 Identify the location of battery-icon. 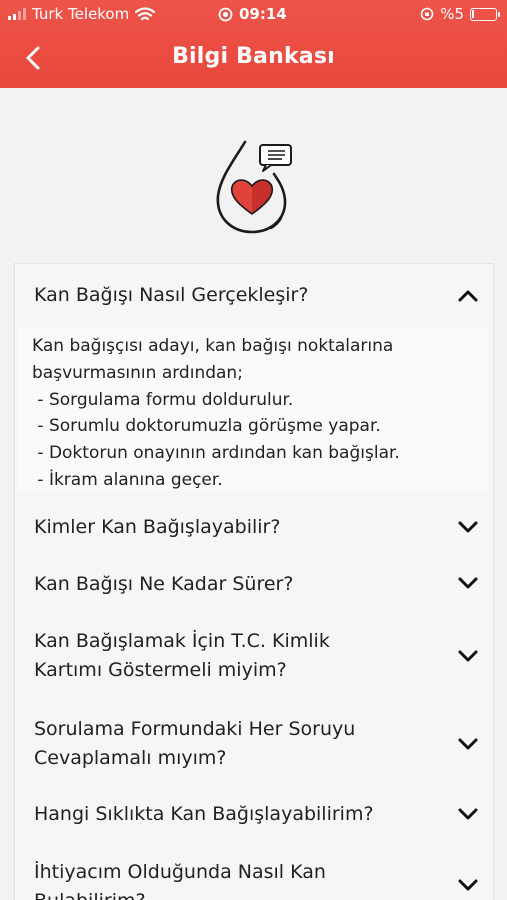
(485, 14).